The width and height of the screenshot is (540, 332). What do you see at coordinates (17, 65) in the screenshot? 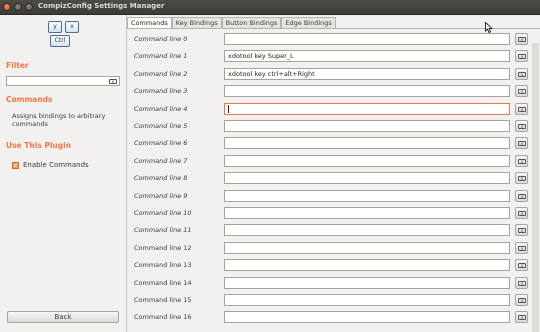
I see `filter-title: Filter` at bounding box center [17, 65].